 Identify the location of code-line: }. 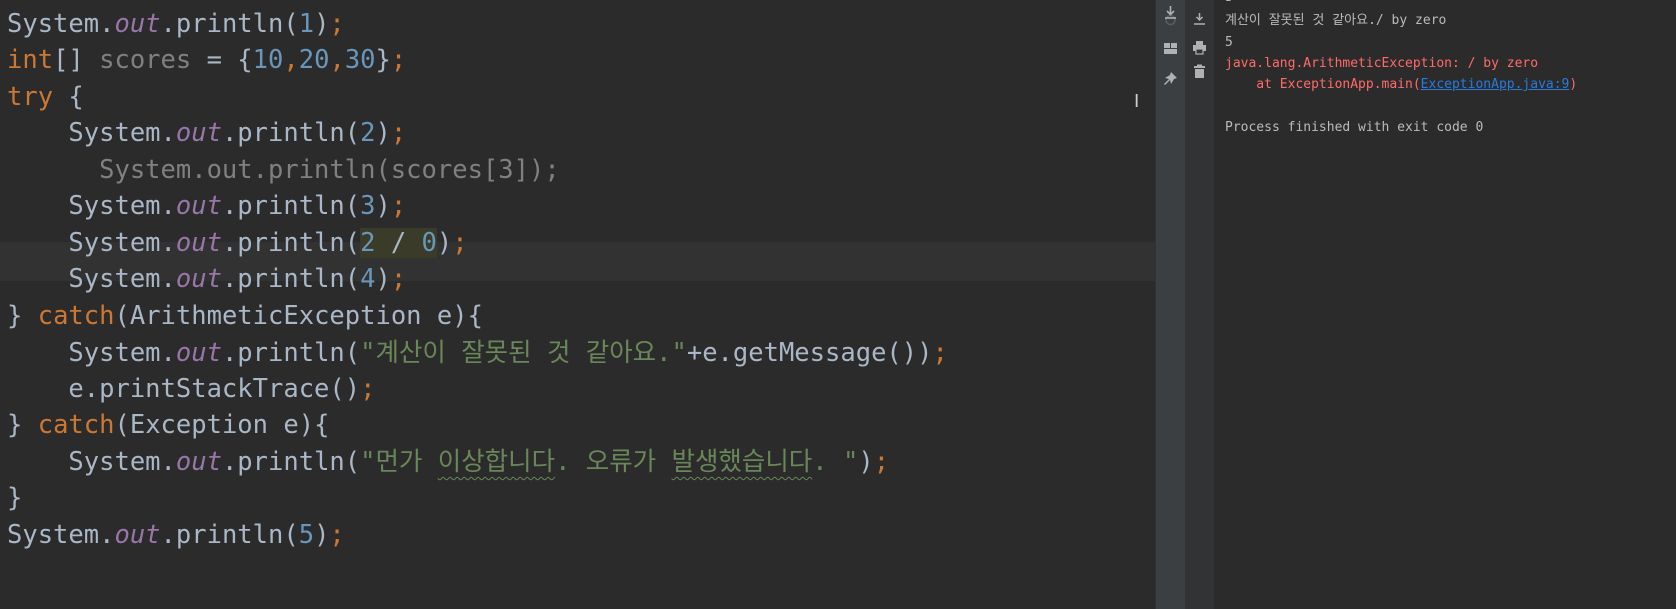
(14, 498).